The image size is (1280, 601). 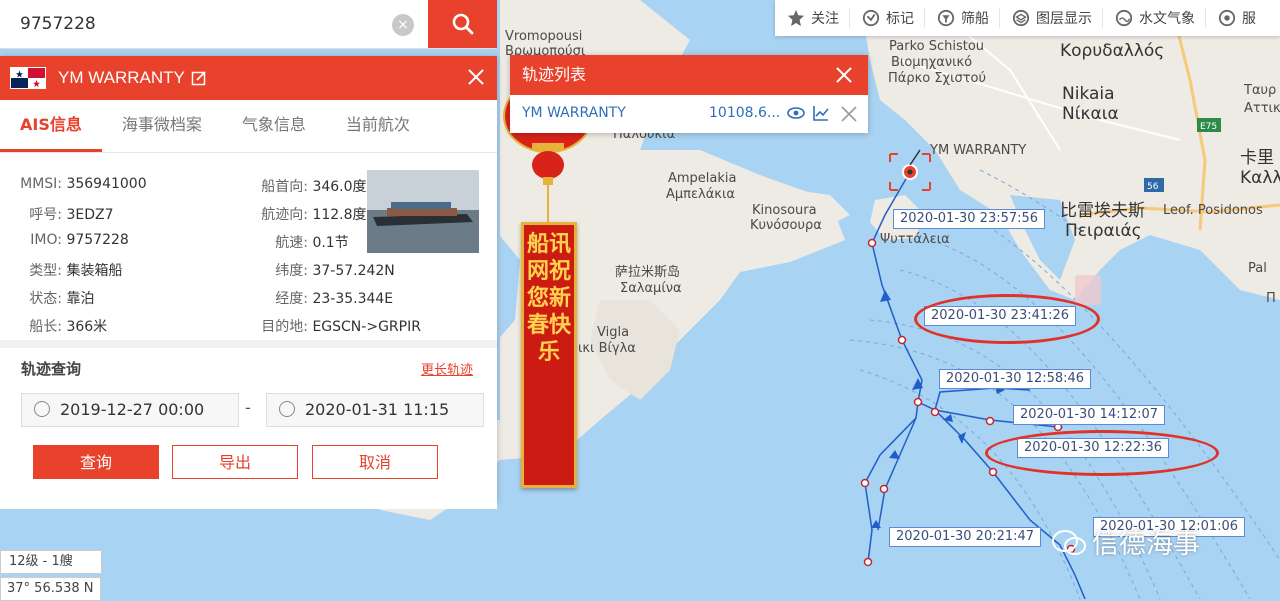 What do you see at coordinates (403, 25) in the screenshot?
I see `clear-icon: ×` at bounding box center [403, 25].